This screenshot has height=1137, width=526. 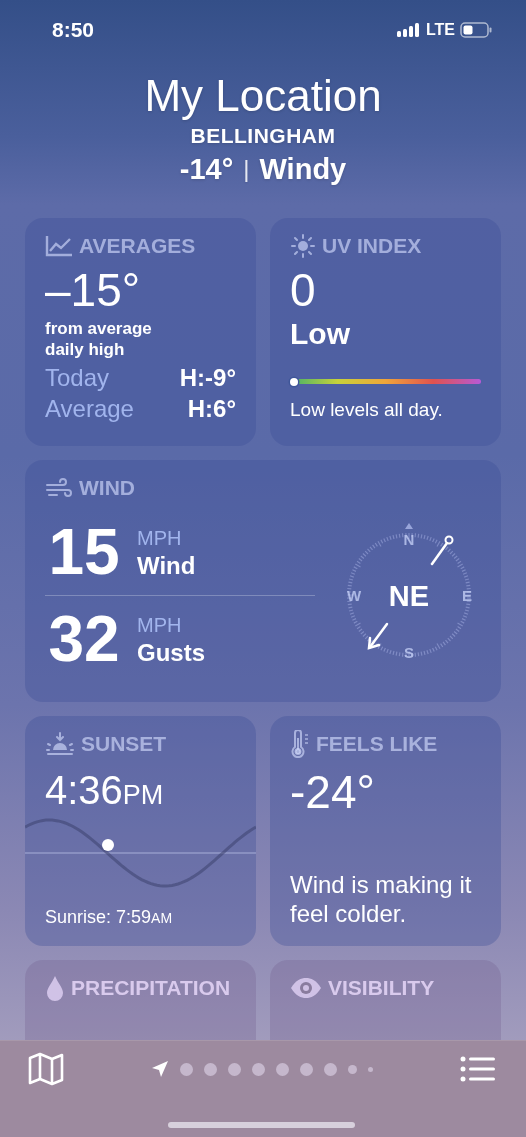 What do you see at coordinates (60, 744) in the screenshot?
I see `sunset-icon` at bounding box center [60, 744].